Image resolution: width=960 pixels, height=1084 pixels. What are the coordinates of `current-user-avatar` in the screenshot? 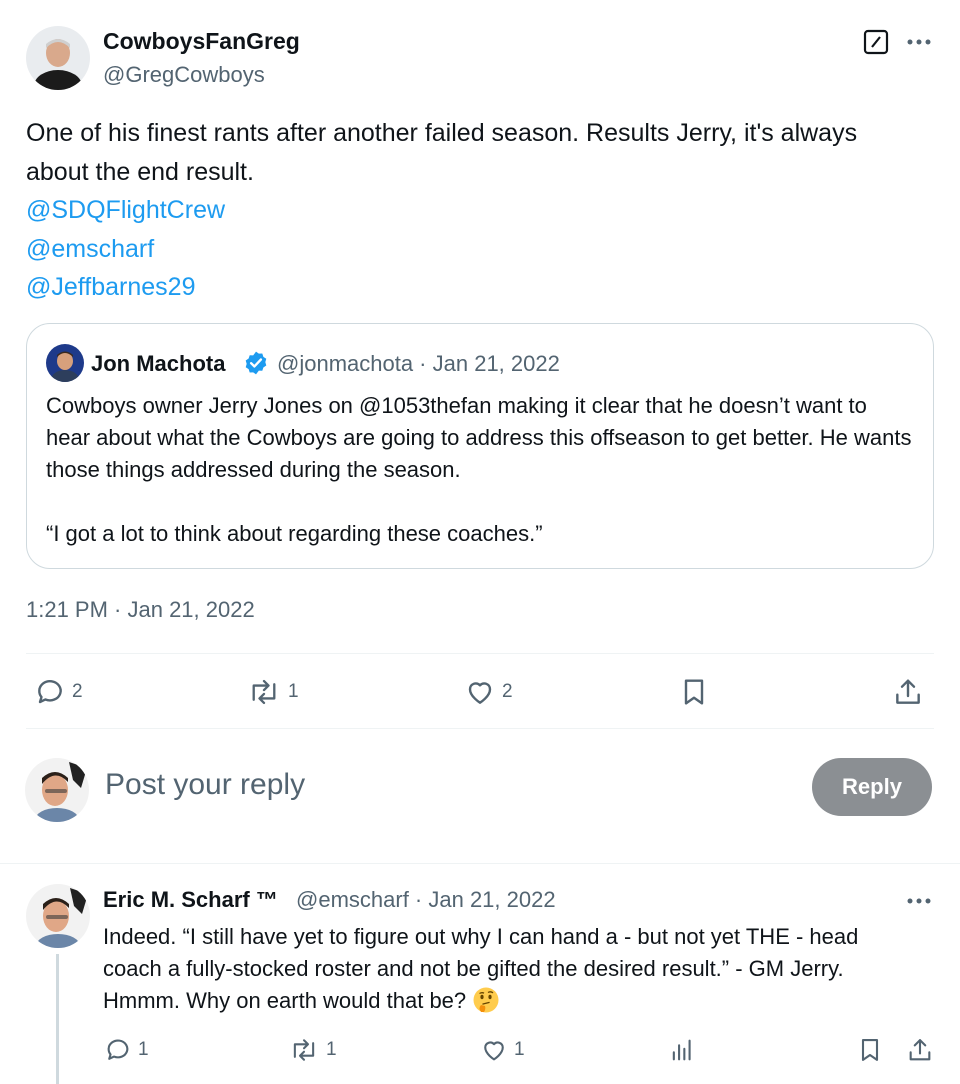 It's located at (57, 790).